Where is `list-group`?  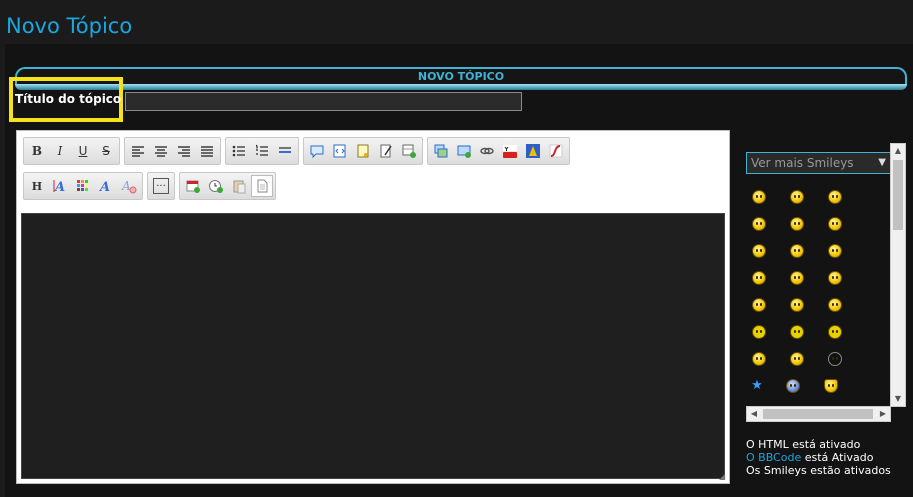 list-group is located at coordinates (262, 151).